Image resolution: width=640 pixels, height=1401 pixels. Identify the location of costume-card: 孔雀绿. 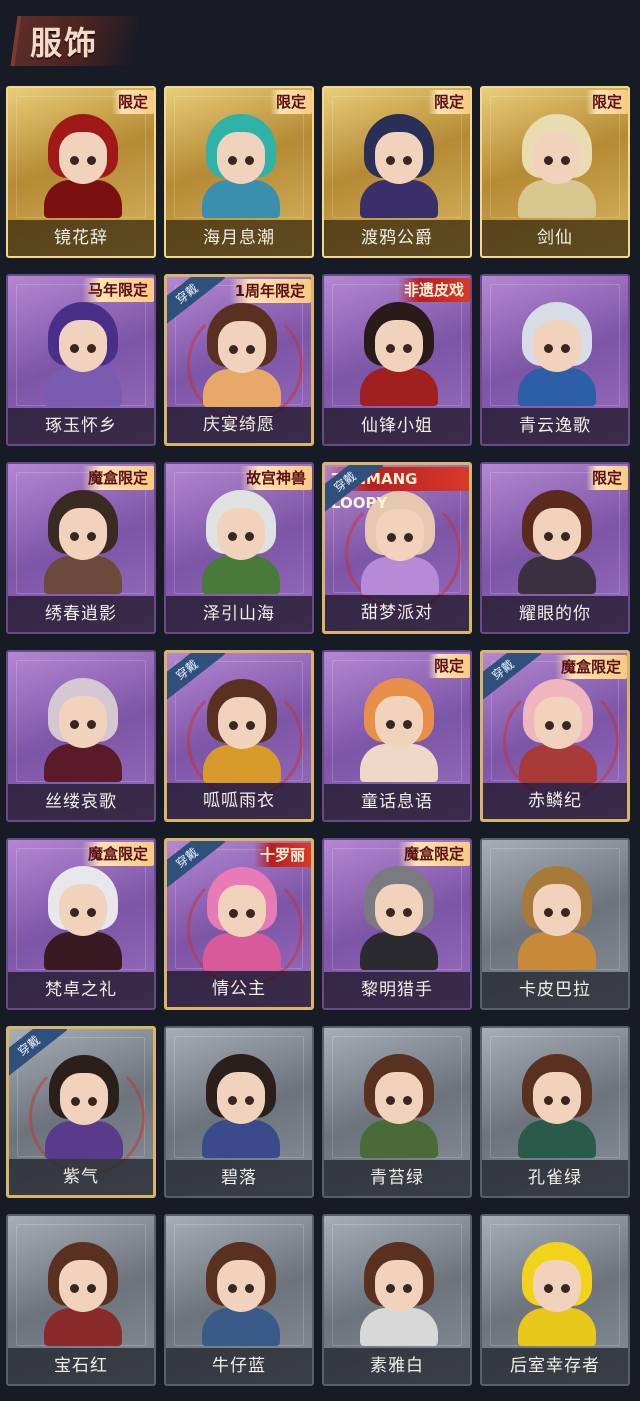
(555, 1112).